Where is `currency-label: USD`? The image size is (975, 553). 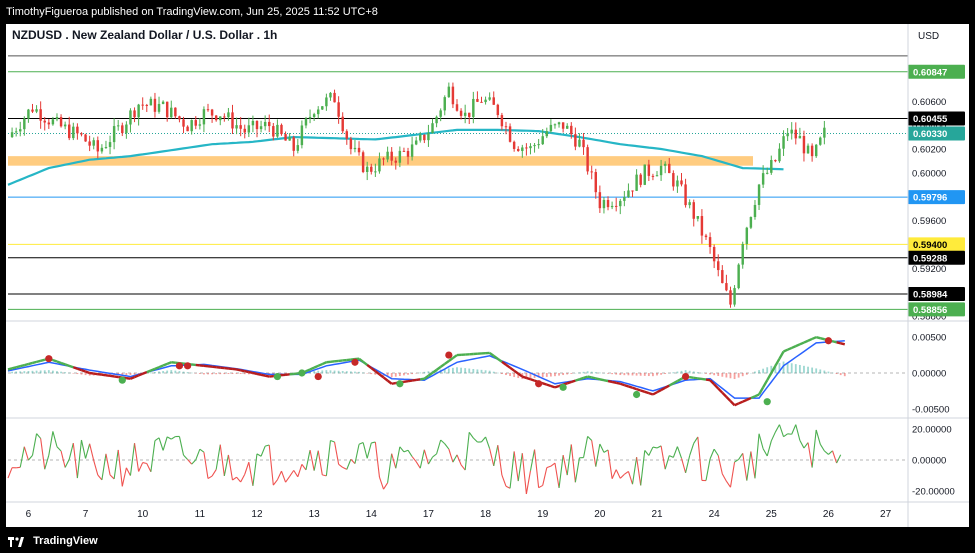
currency-label: USD is located at coordinates (928, 36).